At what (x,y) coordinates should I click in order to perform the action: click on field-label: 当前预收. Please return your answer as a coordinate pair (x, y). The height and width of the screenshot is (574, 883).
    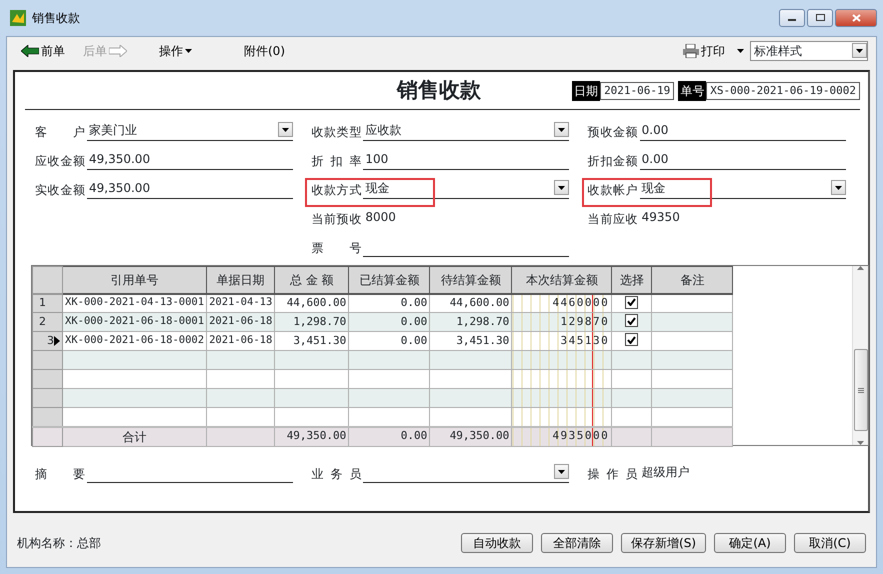
    Looking at the image, I should click on (336, 219).